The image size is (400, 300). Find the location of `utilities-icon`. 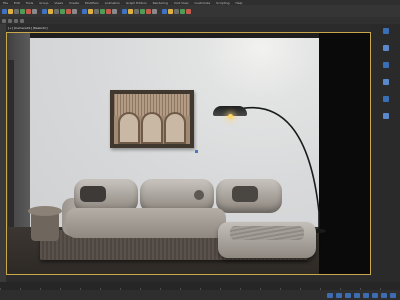

utilities-icon is located at coordinates (385, 116).